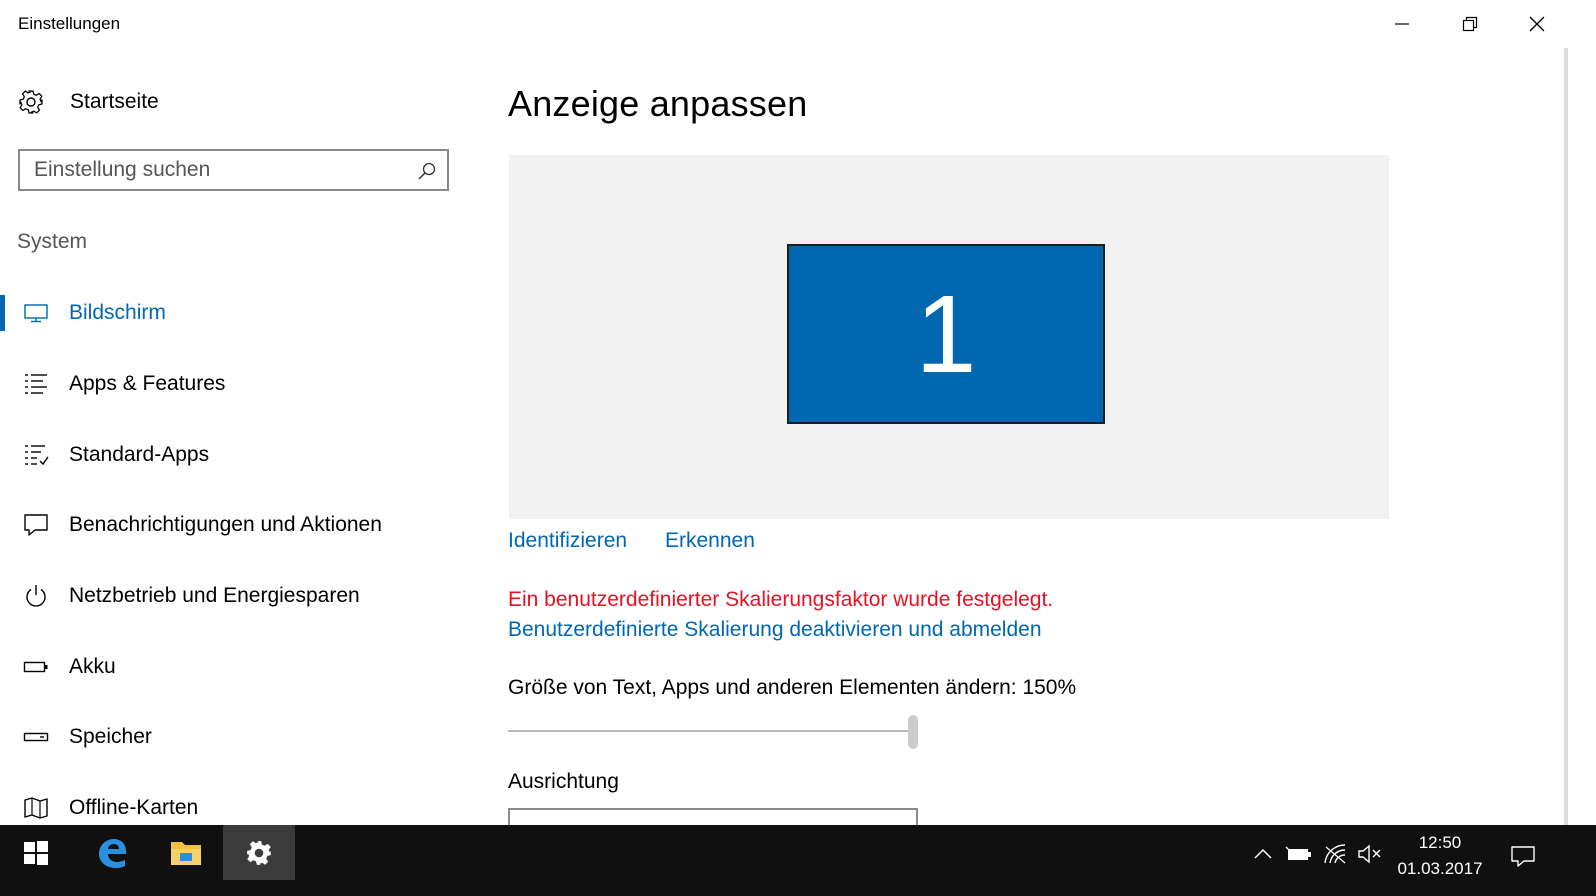 This screenshot has width=1596, height=896. I want to click on sidebar-item-label: Standard-Apps, so click(139, 454).